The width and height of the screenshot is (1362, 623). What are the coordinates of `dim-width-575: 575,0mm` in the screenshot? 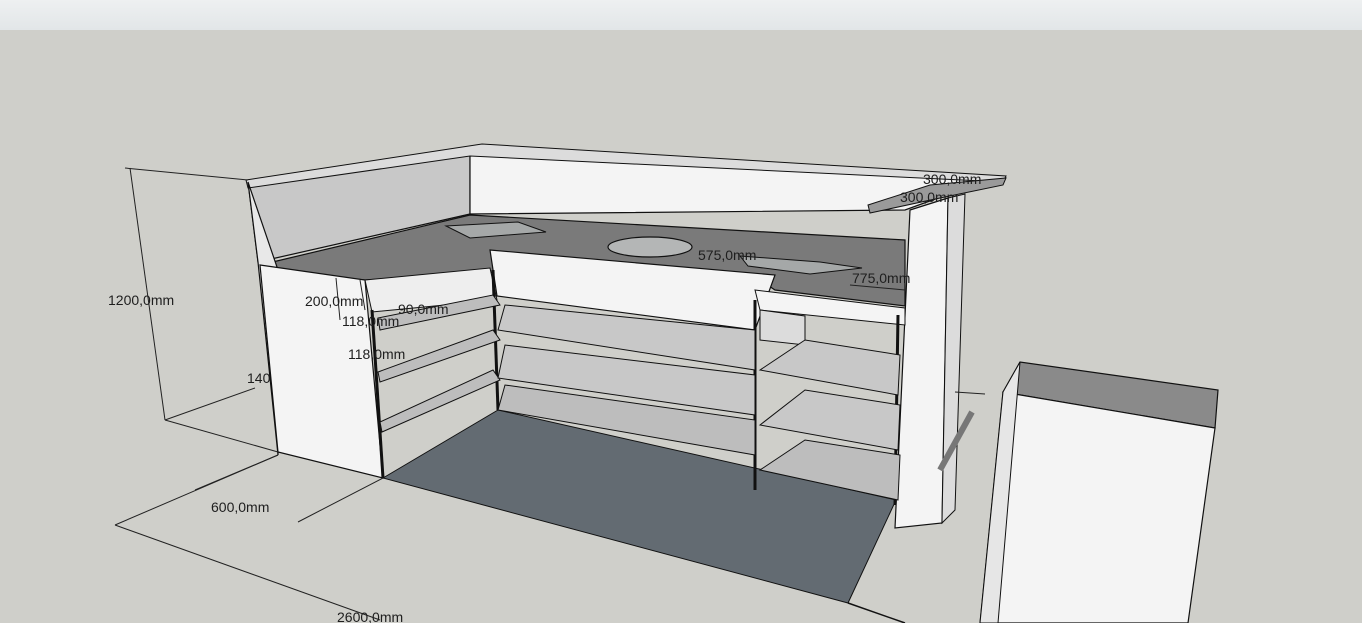 It's located at (727, 255).